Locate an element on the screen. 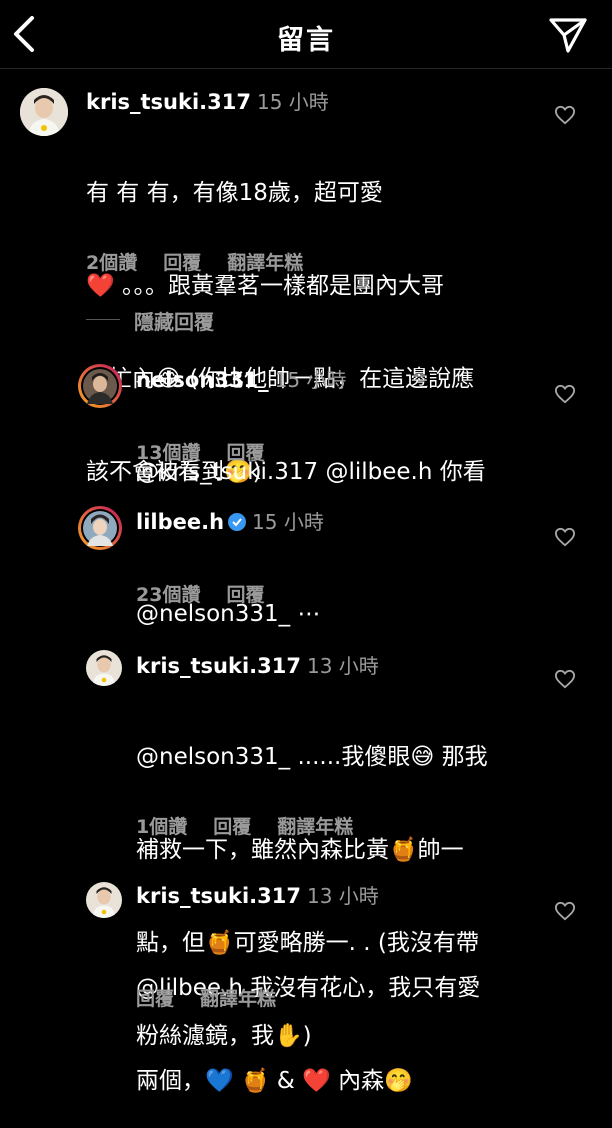 The width and height of the screenshot is (612, 1128). comment-actions: 回覆 翻譯年糕 is located at coordinates (219, 997).